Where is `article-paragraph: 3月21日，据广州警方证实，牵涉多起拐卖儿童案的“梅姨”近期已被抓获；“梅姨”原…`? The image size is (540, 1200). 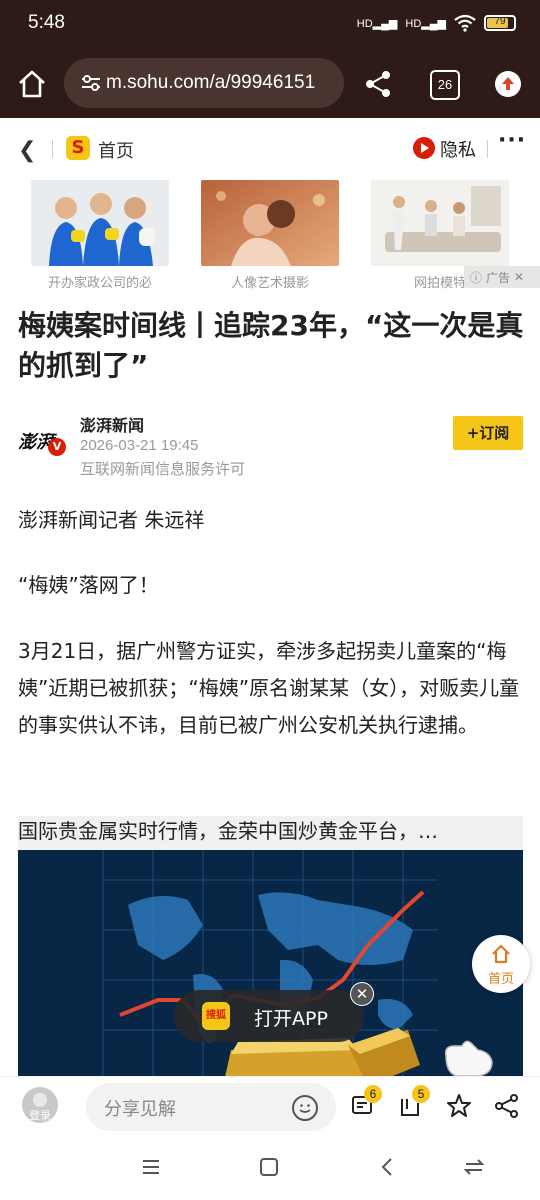
article-paragraph: 3月21日，据广州警方证实，牵涉多起拐卖儿童案的“梅姨”近期已被抓获；“梅姨”原… is located at coordinates (269, 688).